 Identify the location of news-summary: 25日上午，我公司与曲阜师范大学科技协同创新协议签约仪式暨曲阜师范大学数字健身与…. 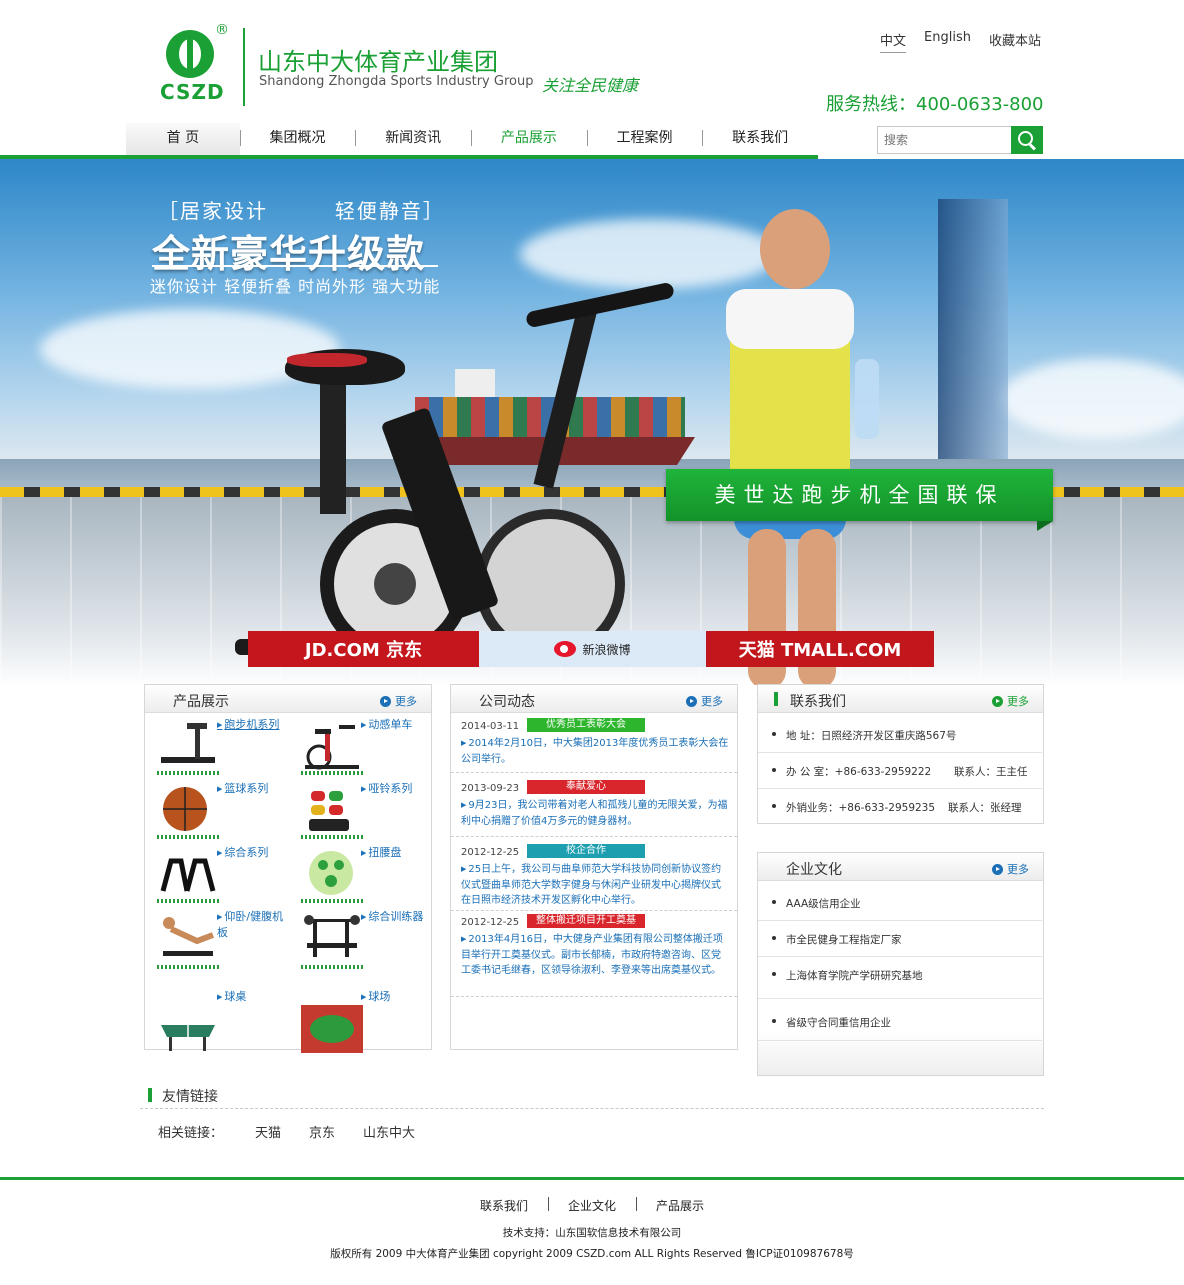
(595, 885).